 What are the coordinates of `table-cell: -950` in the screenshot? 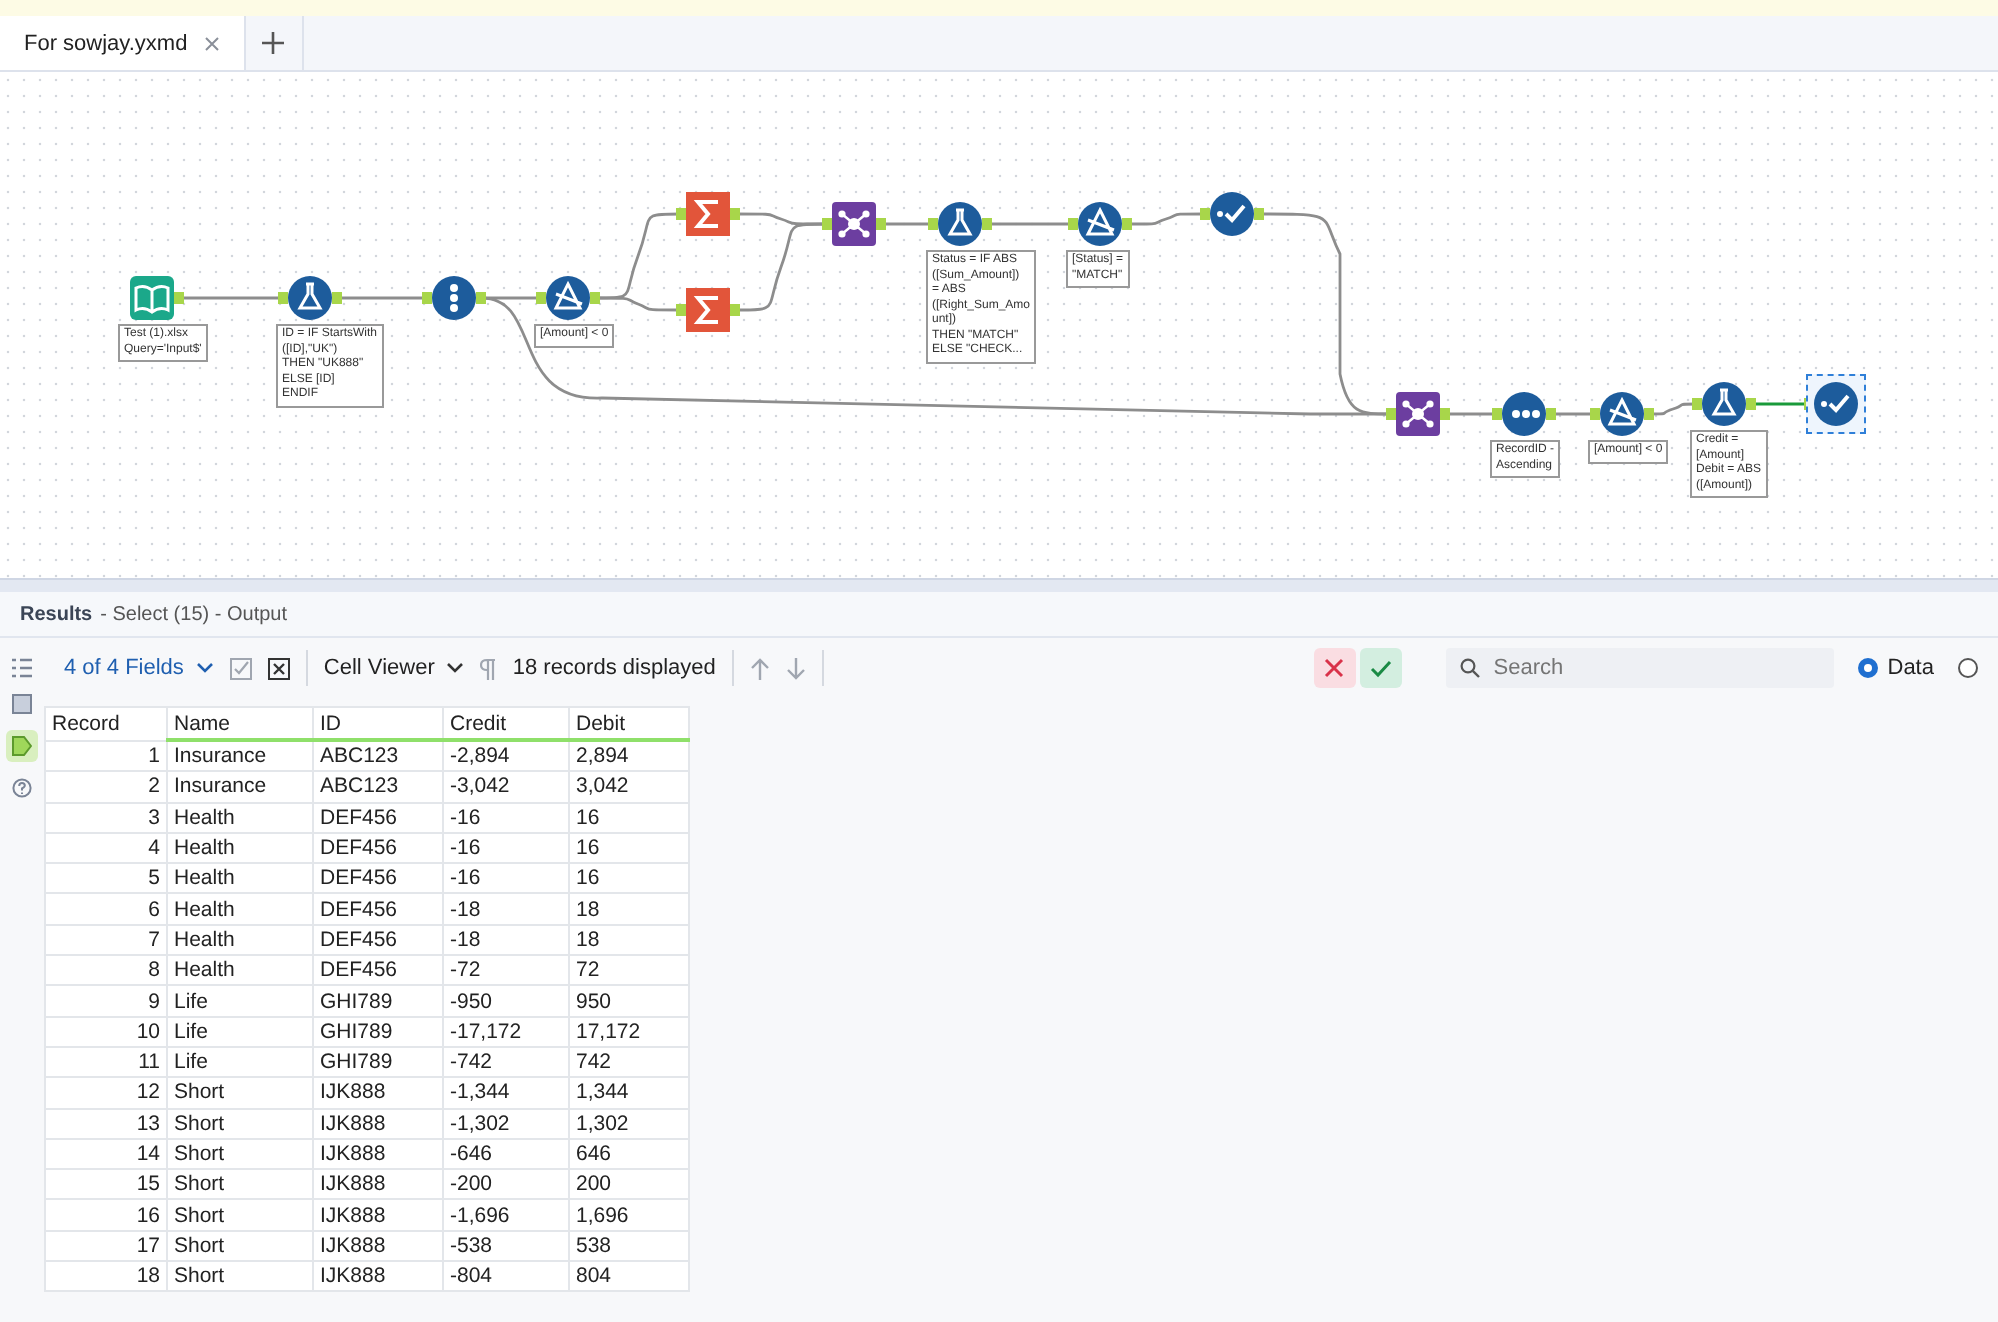 It's located at (506, 1001).